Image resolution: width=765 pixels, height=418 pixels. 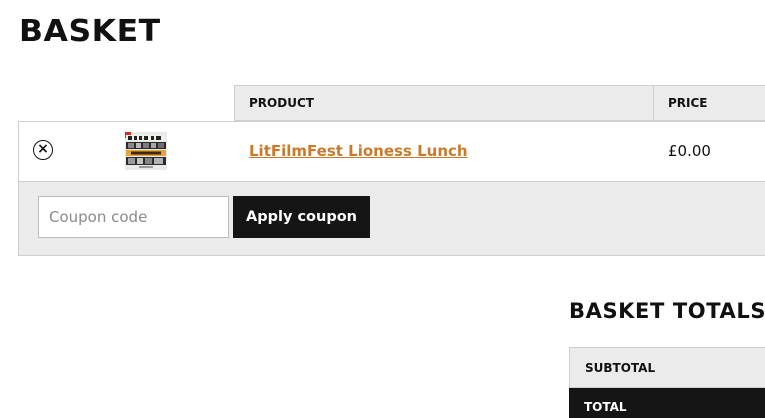 What do you see at coordinates (667, 367) in the screenshot?
I see `subtotal-row: SUBTOTAL` at bounding box center [667, 367].